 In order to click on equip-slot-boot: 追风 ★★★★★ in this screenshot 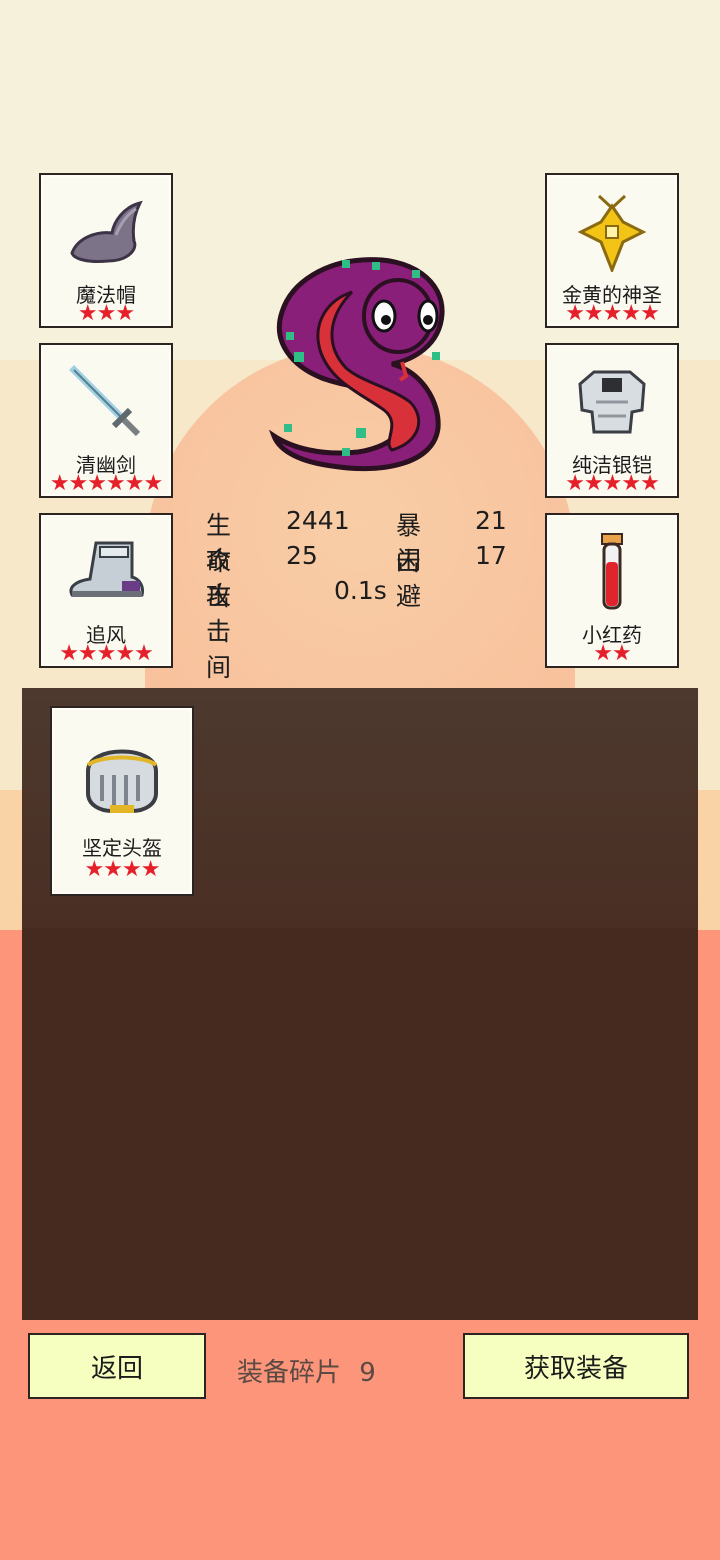, I will do `click(106, 590)`.